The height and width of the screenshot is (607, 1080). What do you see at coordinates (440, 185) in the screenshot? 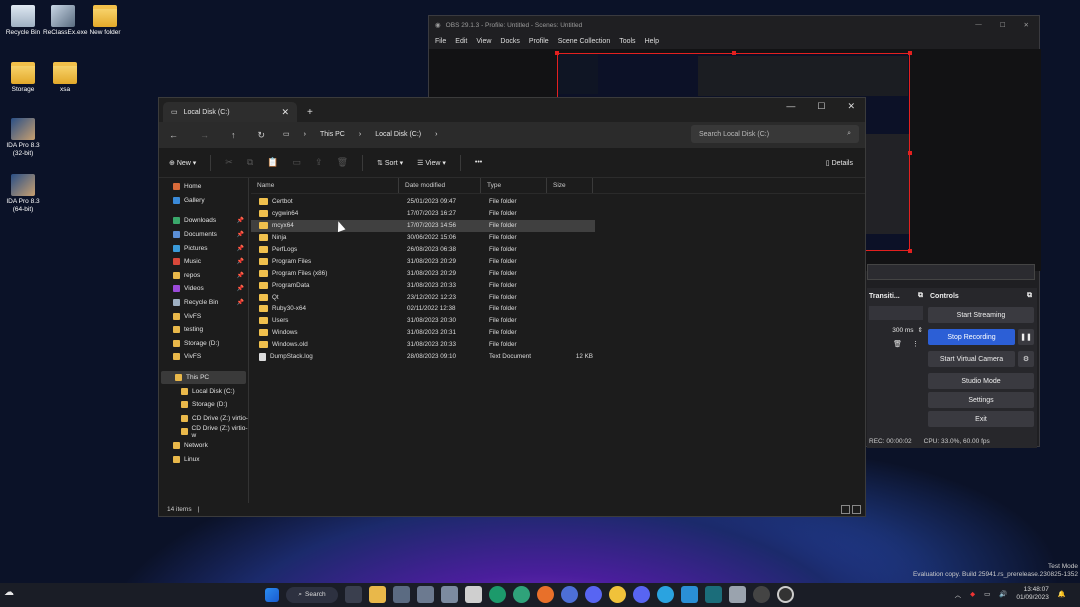
I see `column-date: Date modified` at bounding box center [440, 185].